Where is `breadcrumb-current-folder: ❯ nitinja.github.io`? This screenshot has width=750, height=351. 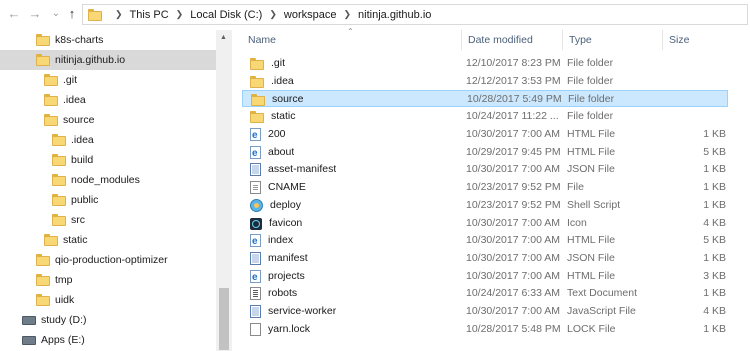
breadcrumb-current-folder: ❯ nitinja.github.io is located at coordinates (383, 15).